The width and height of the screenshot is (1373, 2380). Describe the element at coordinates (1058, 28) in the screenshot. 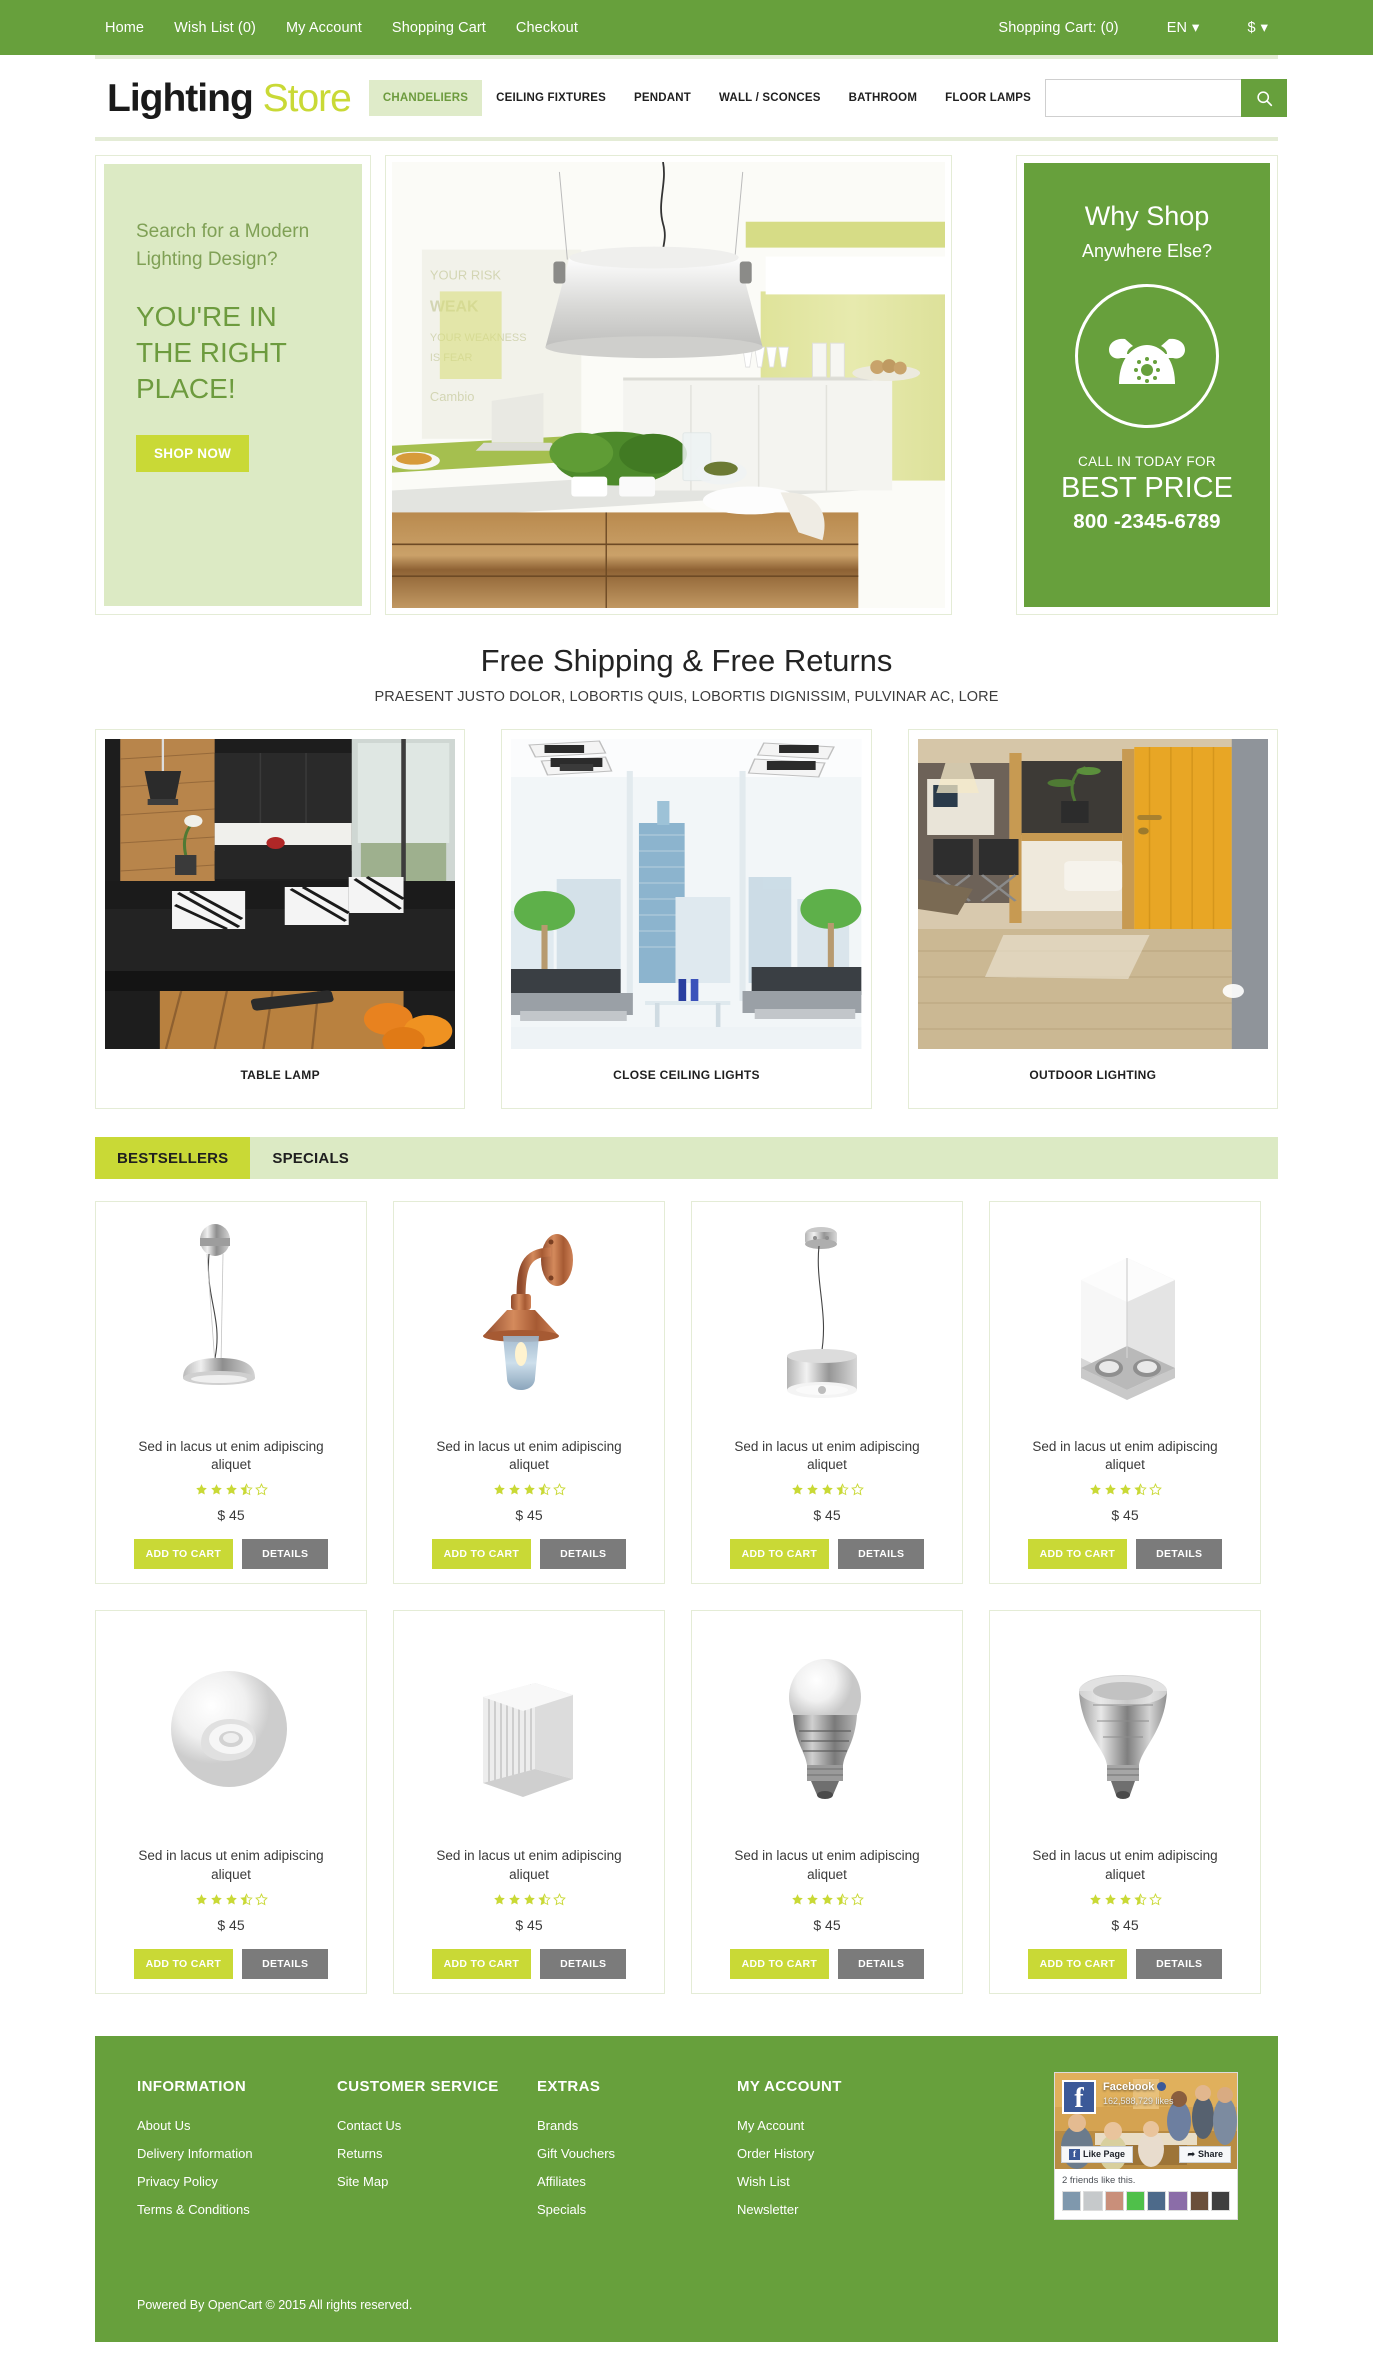

I see `cart-status-link: Shopping Cart: (0)` at that location.